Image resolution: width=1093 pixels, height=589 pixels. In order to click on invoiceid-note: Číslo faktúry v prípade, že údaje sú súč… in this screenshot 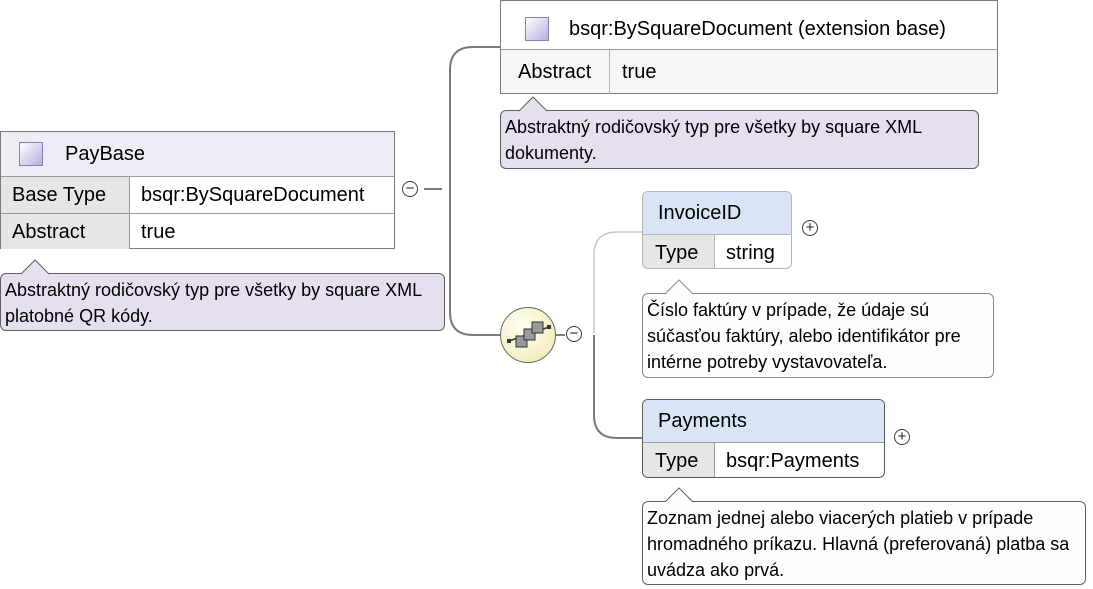, I will do `click(818, 335)`.